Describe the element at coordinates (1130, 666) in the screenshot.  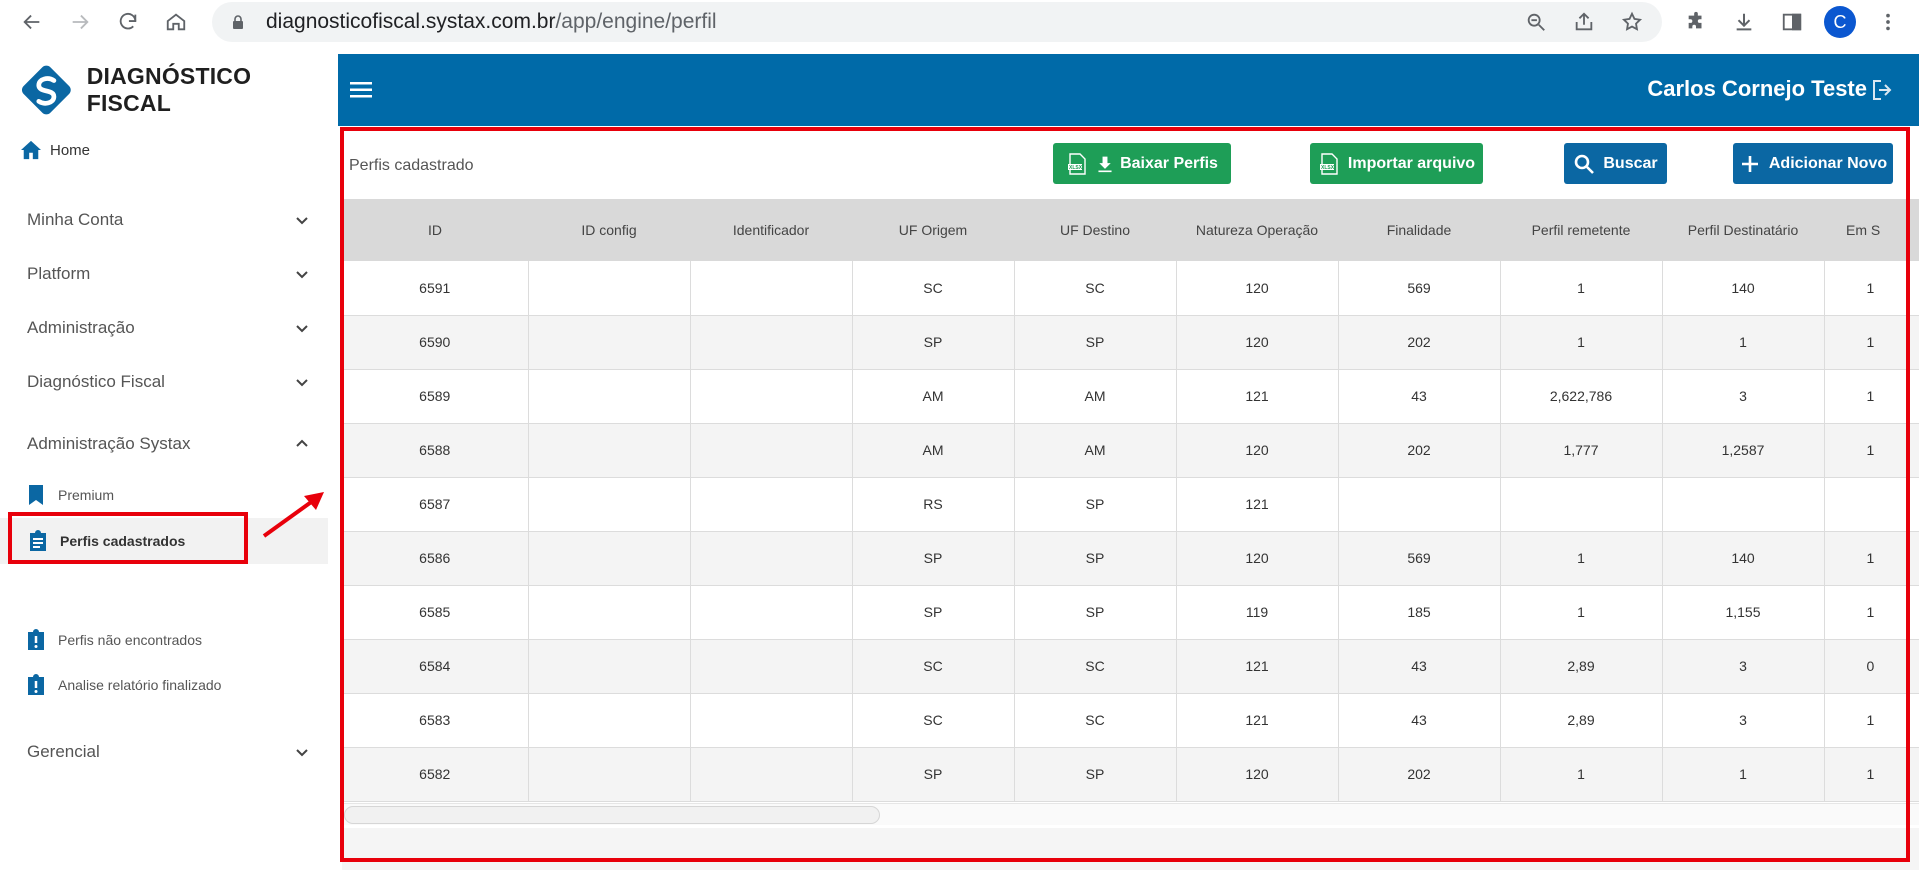
I see `table-row: 6584 SC SC 121 43 2,89 3 0` at that location.